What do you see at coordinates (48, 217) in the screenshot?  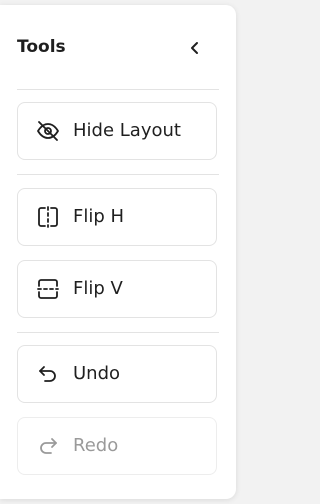 I see `flip-horizontal-icon` at bounding box center [48, 217].